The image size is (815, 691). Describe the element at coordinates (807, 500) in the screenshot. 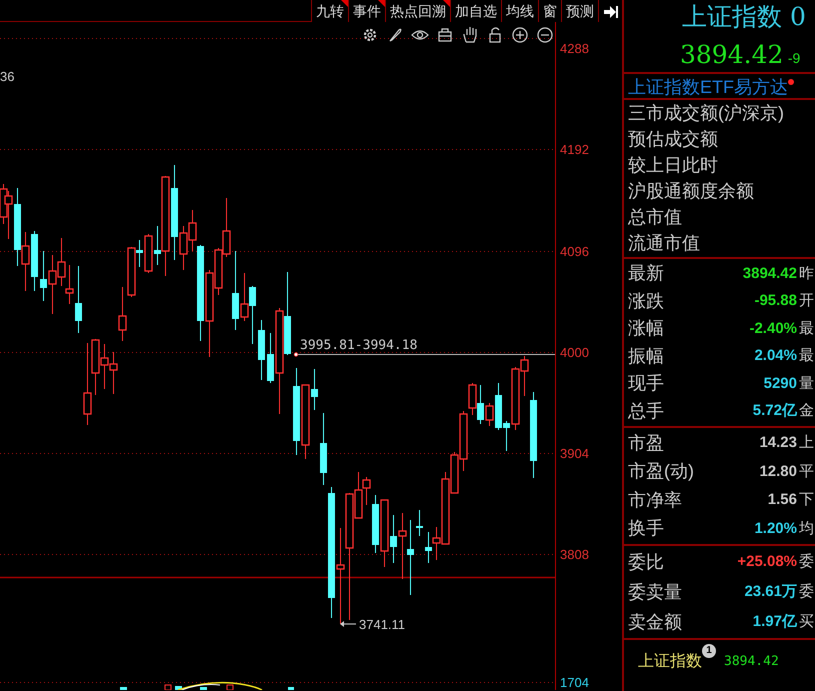

I see `stat-label: 下` at that location.